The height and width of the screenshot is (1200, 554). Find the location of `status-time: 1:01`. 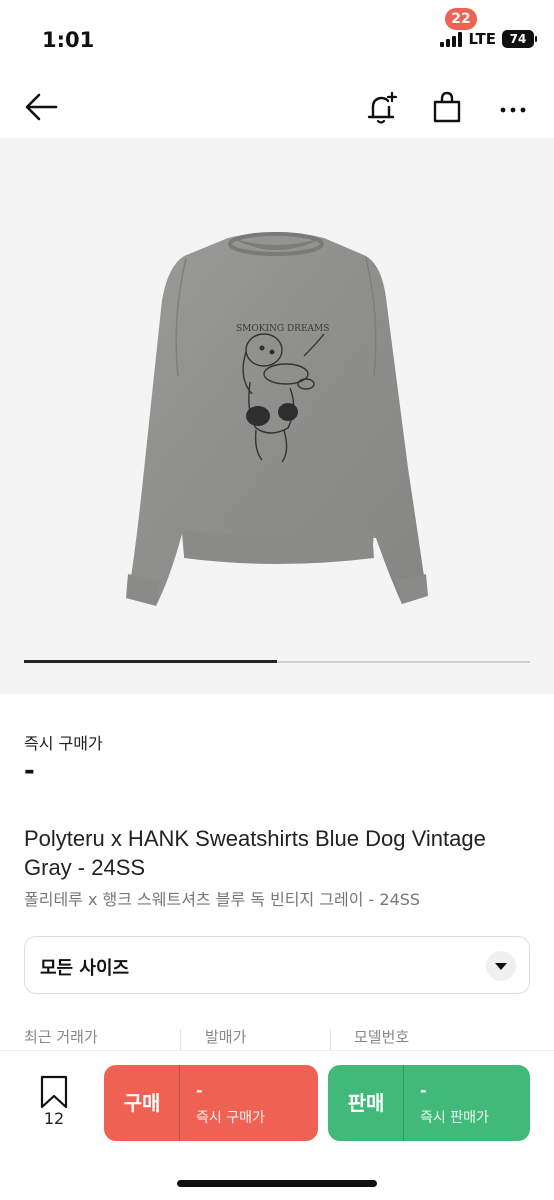

status-time: 1:01 is located at coordinates (68, 40).